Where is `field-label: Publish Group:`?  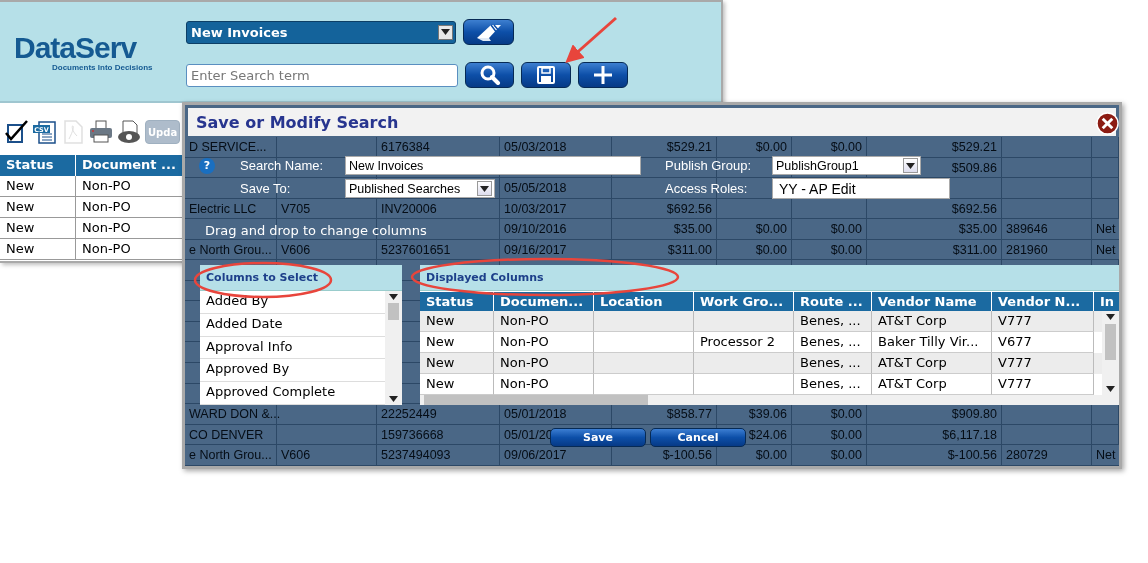
field-label: Publish Group: is located at coordinates (708, 165).